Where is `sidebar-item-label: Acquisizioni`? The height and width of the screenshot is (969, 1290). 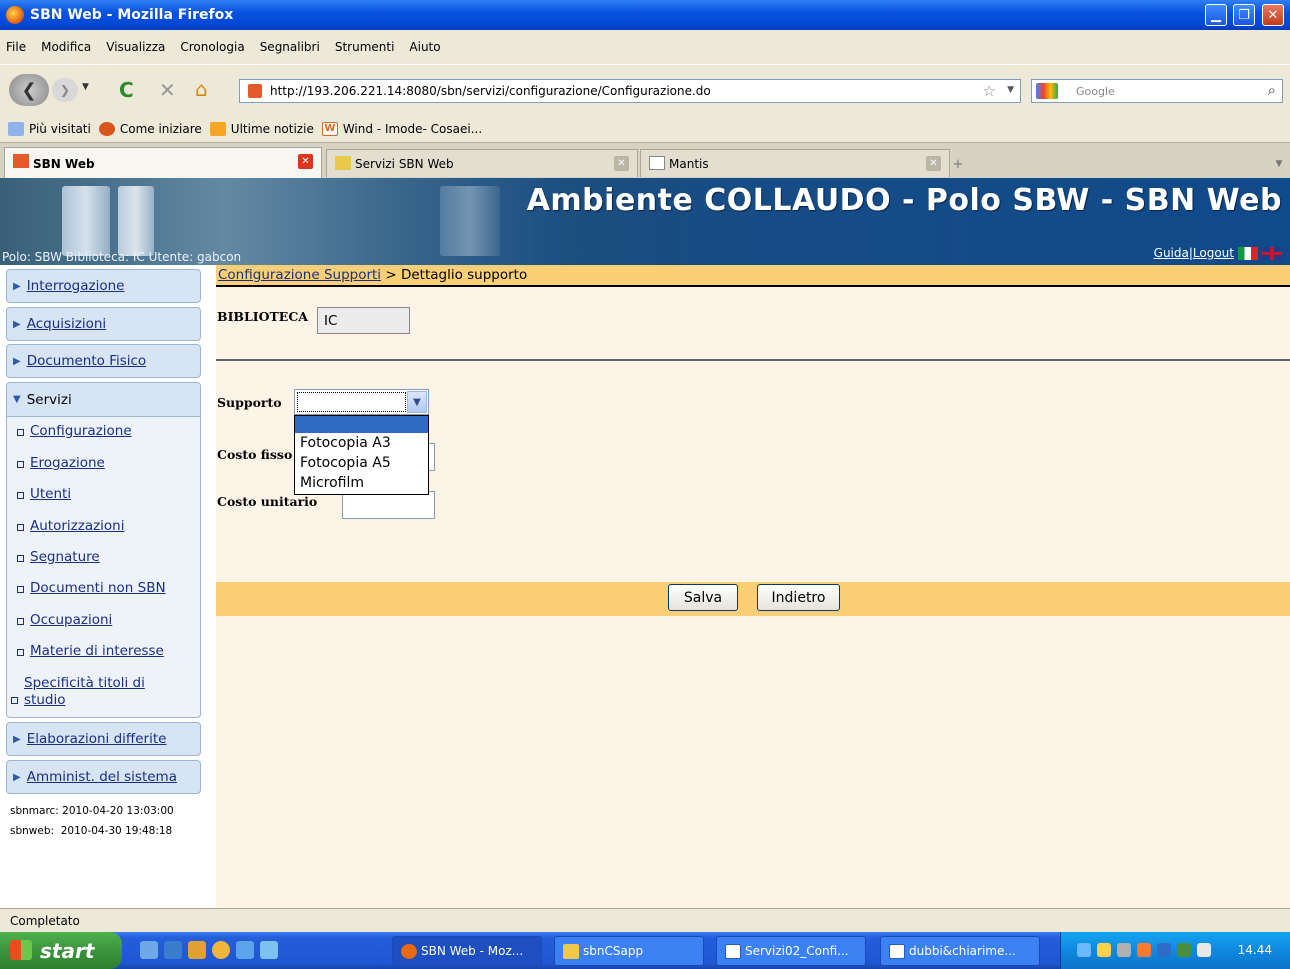 sidebar-item-label: Acquisizioni is located at coordinates (66, 324).